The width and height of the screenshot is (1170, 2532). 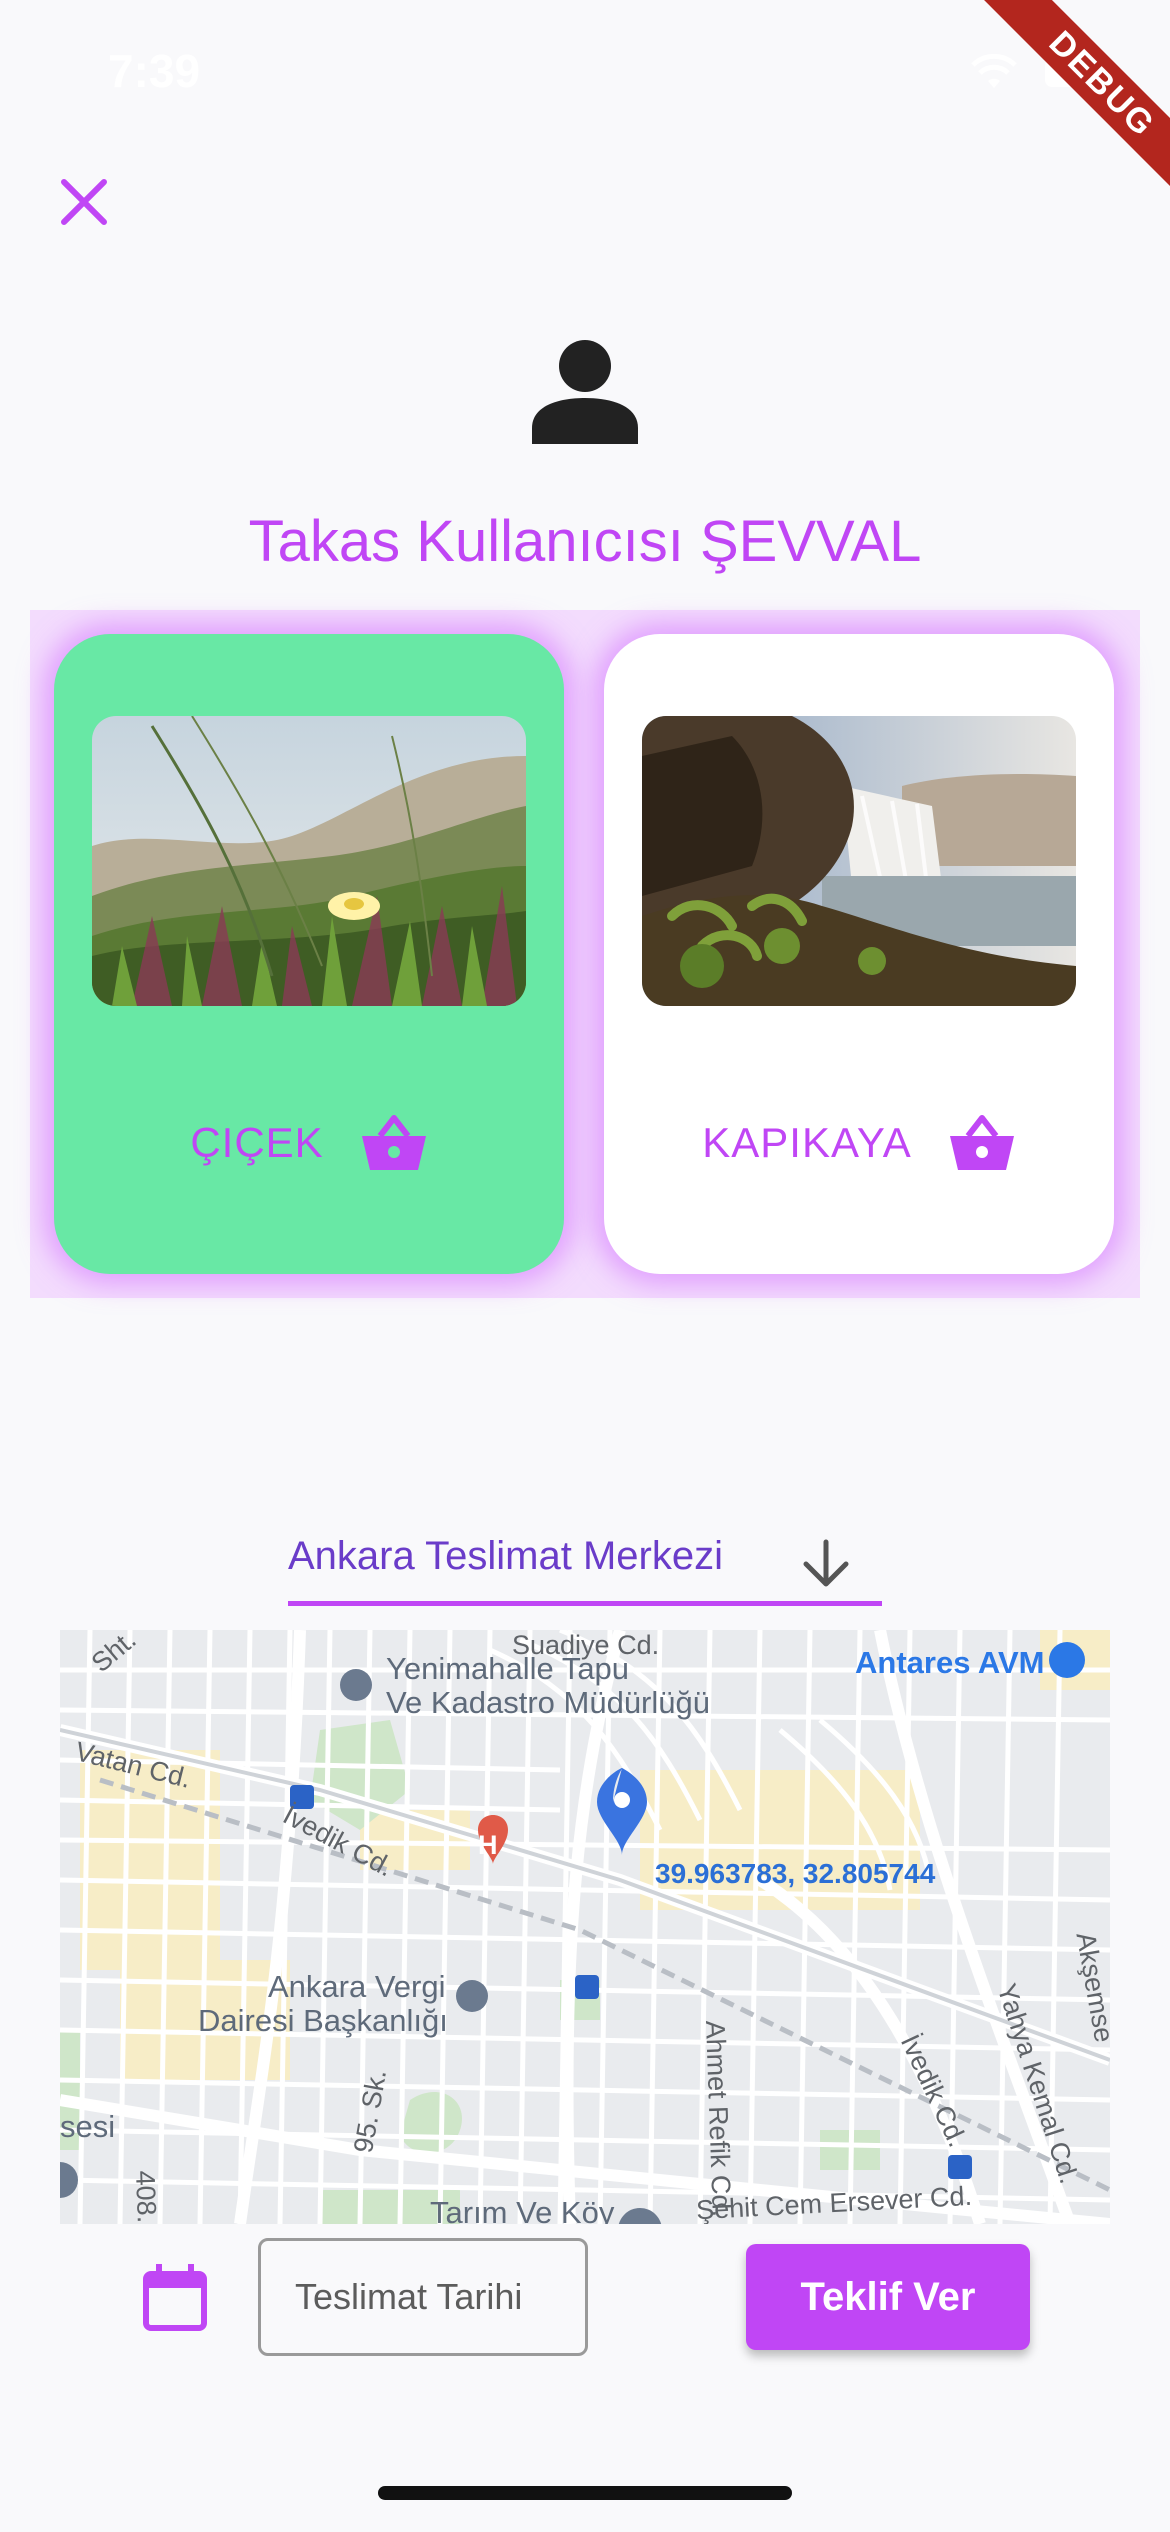 I want to click on map-poi-label: Yenimahalle Tapu, so click(x=508, y=1668).